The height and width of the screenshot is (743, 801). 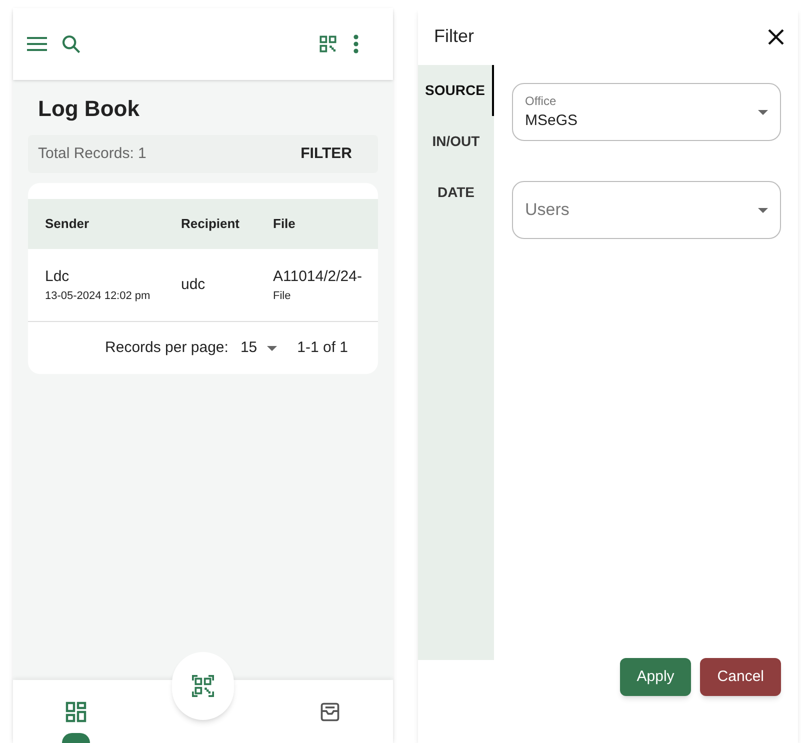 What do you see at coordinates (67, 224) in the screenshot?
I see `column-header: Sender` at bounding box center [67, 224].